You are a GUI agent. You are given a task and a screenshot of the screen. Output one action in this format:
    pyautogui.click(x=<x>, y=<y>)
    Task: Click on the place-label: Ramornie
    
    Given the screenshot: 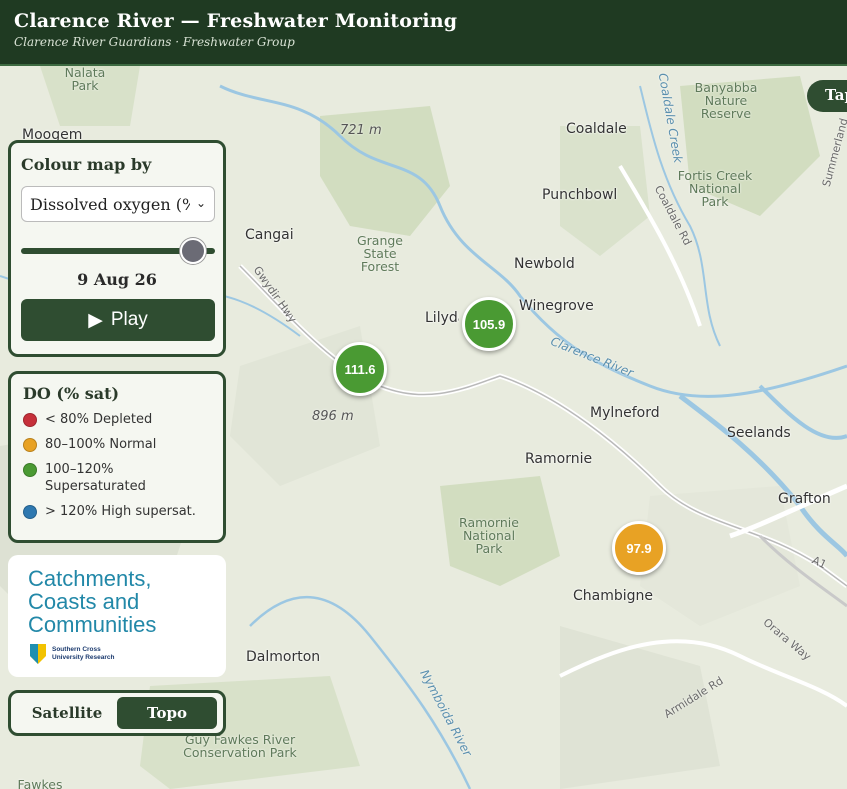 What is the action you would take?
    pyautogui.click(x=559, y=459)
    